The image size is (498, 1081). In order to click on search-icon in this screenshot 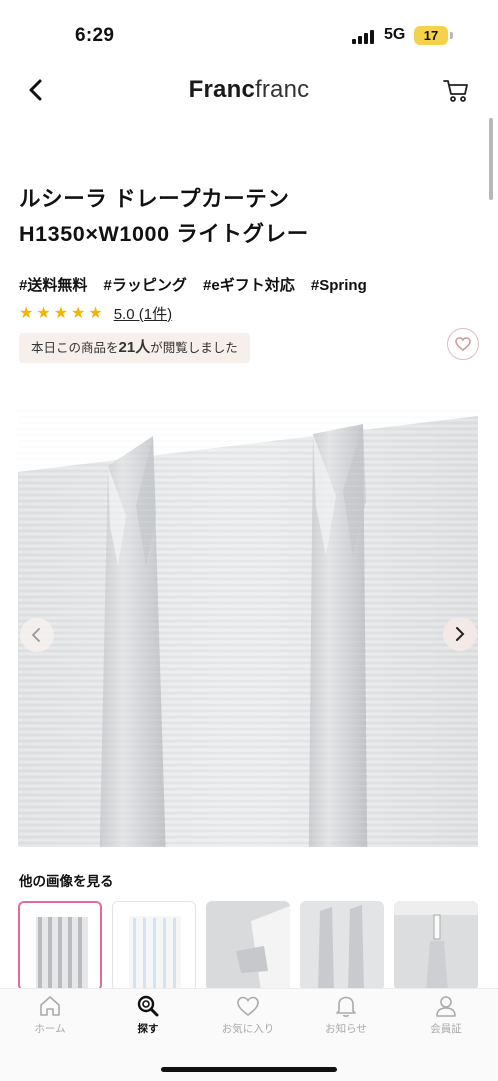, I will do `click(148, 1006)`.